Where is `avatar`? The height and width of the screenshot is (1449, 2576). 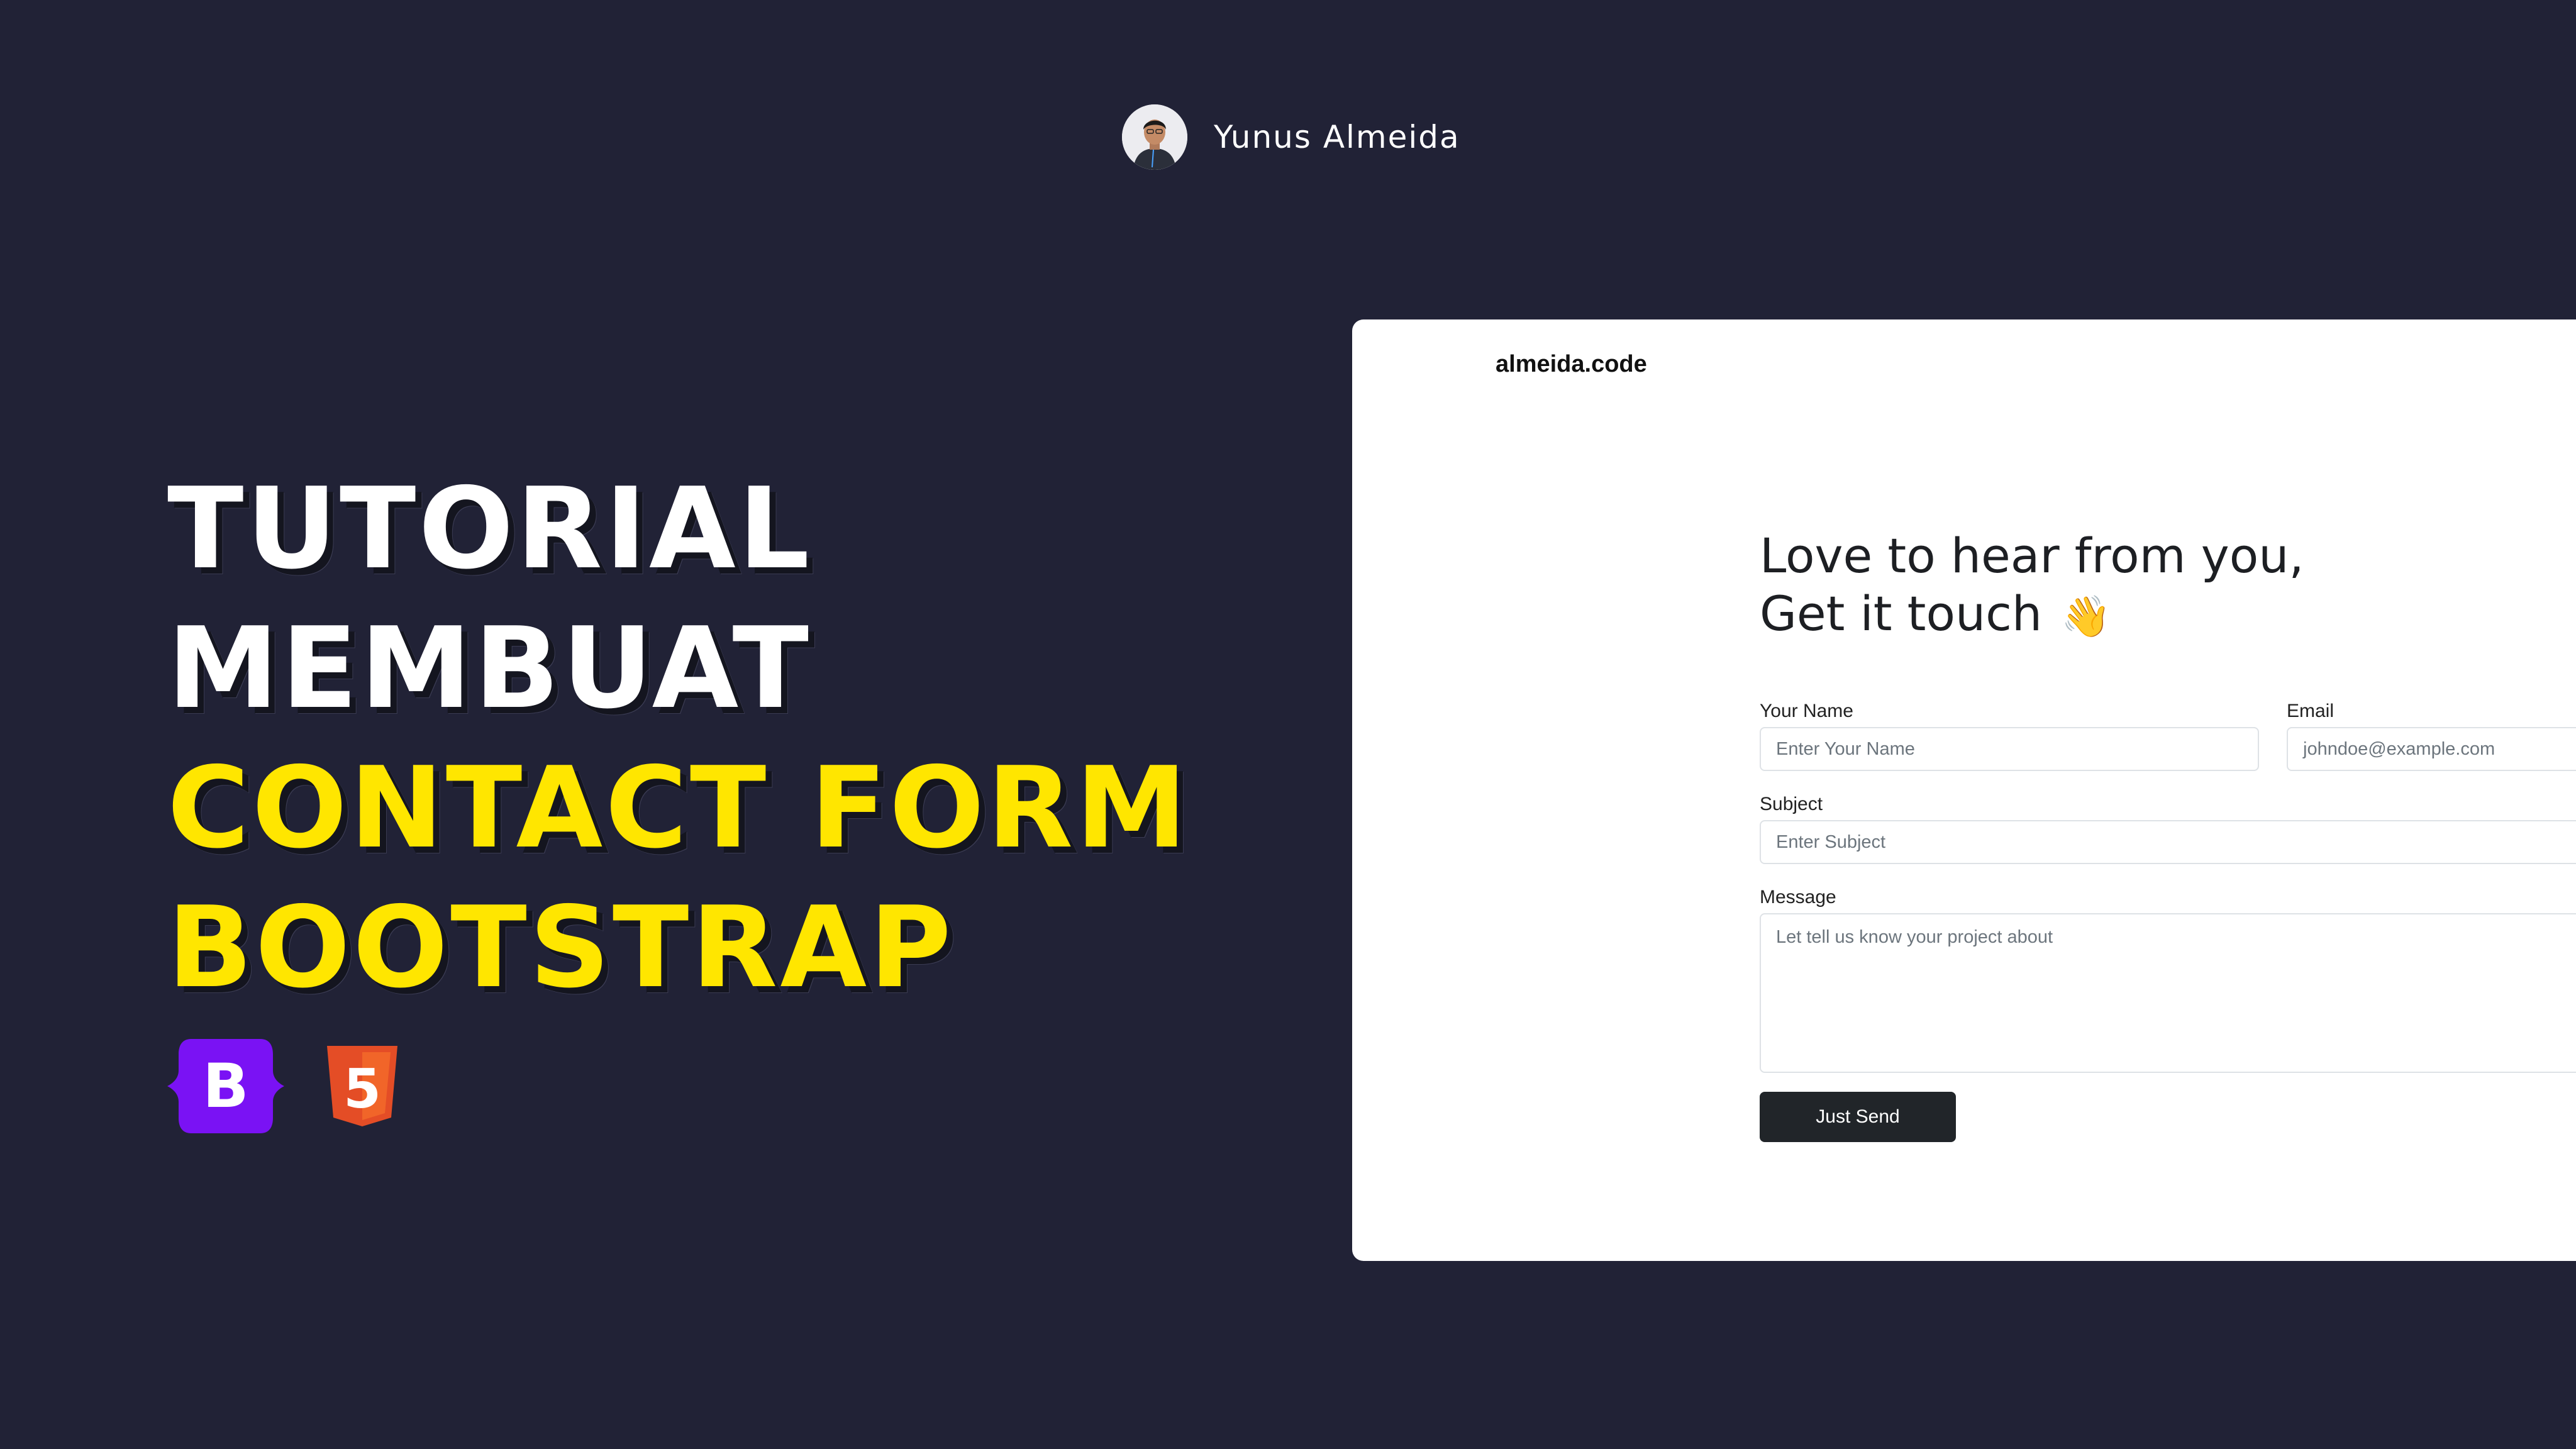
avatar is located at coordinates (1154, 137).